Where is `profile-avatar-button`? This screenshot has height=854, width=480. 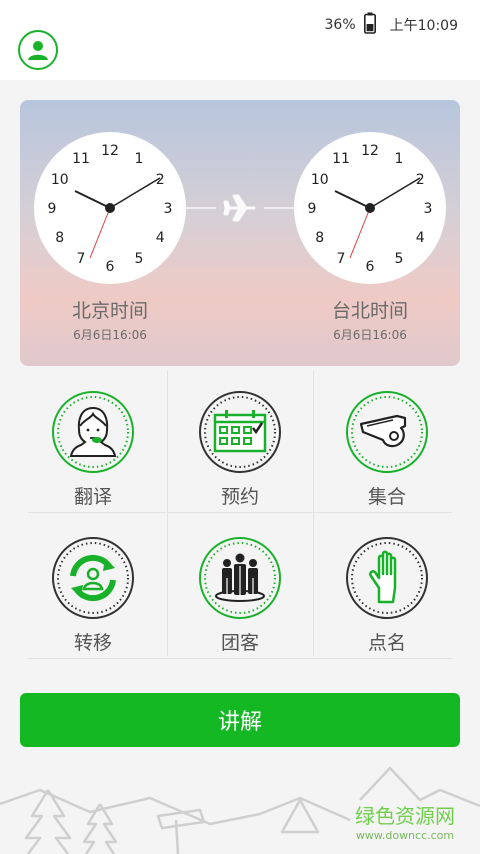
profile-avatar-button is located at coordinates (38, 50).